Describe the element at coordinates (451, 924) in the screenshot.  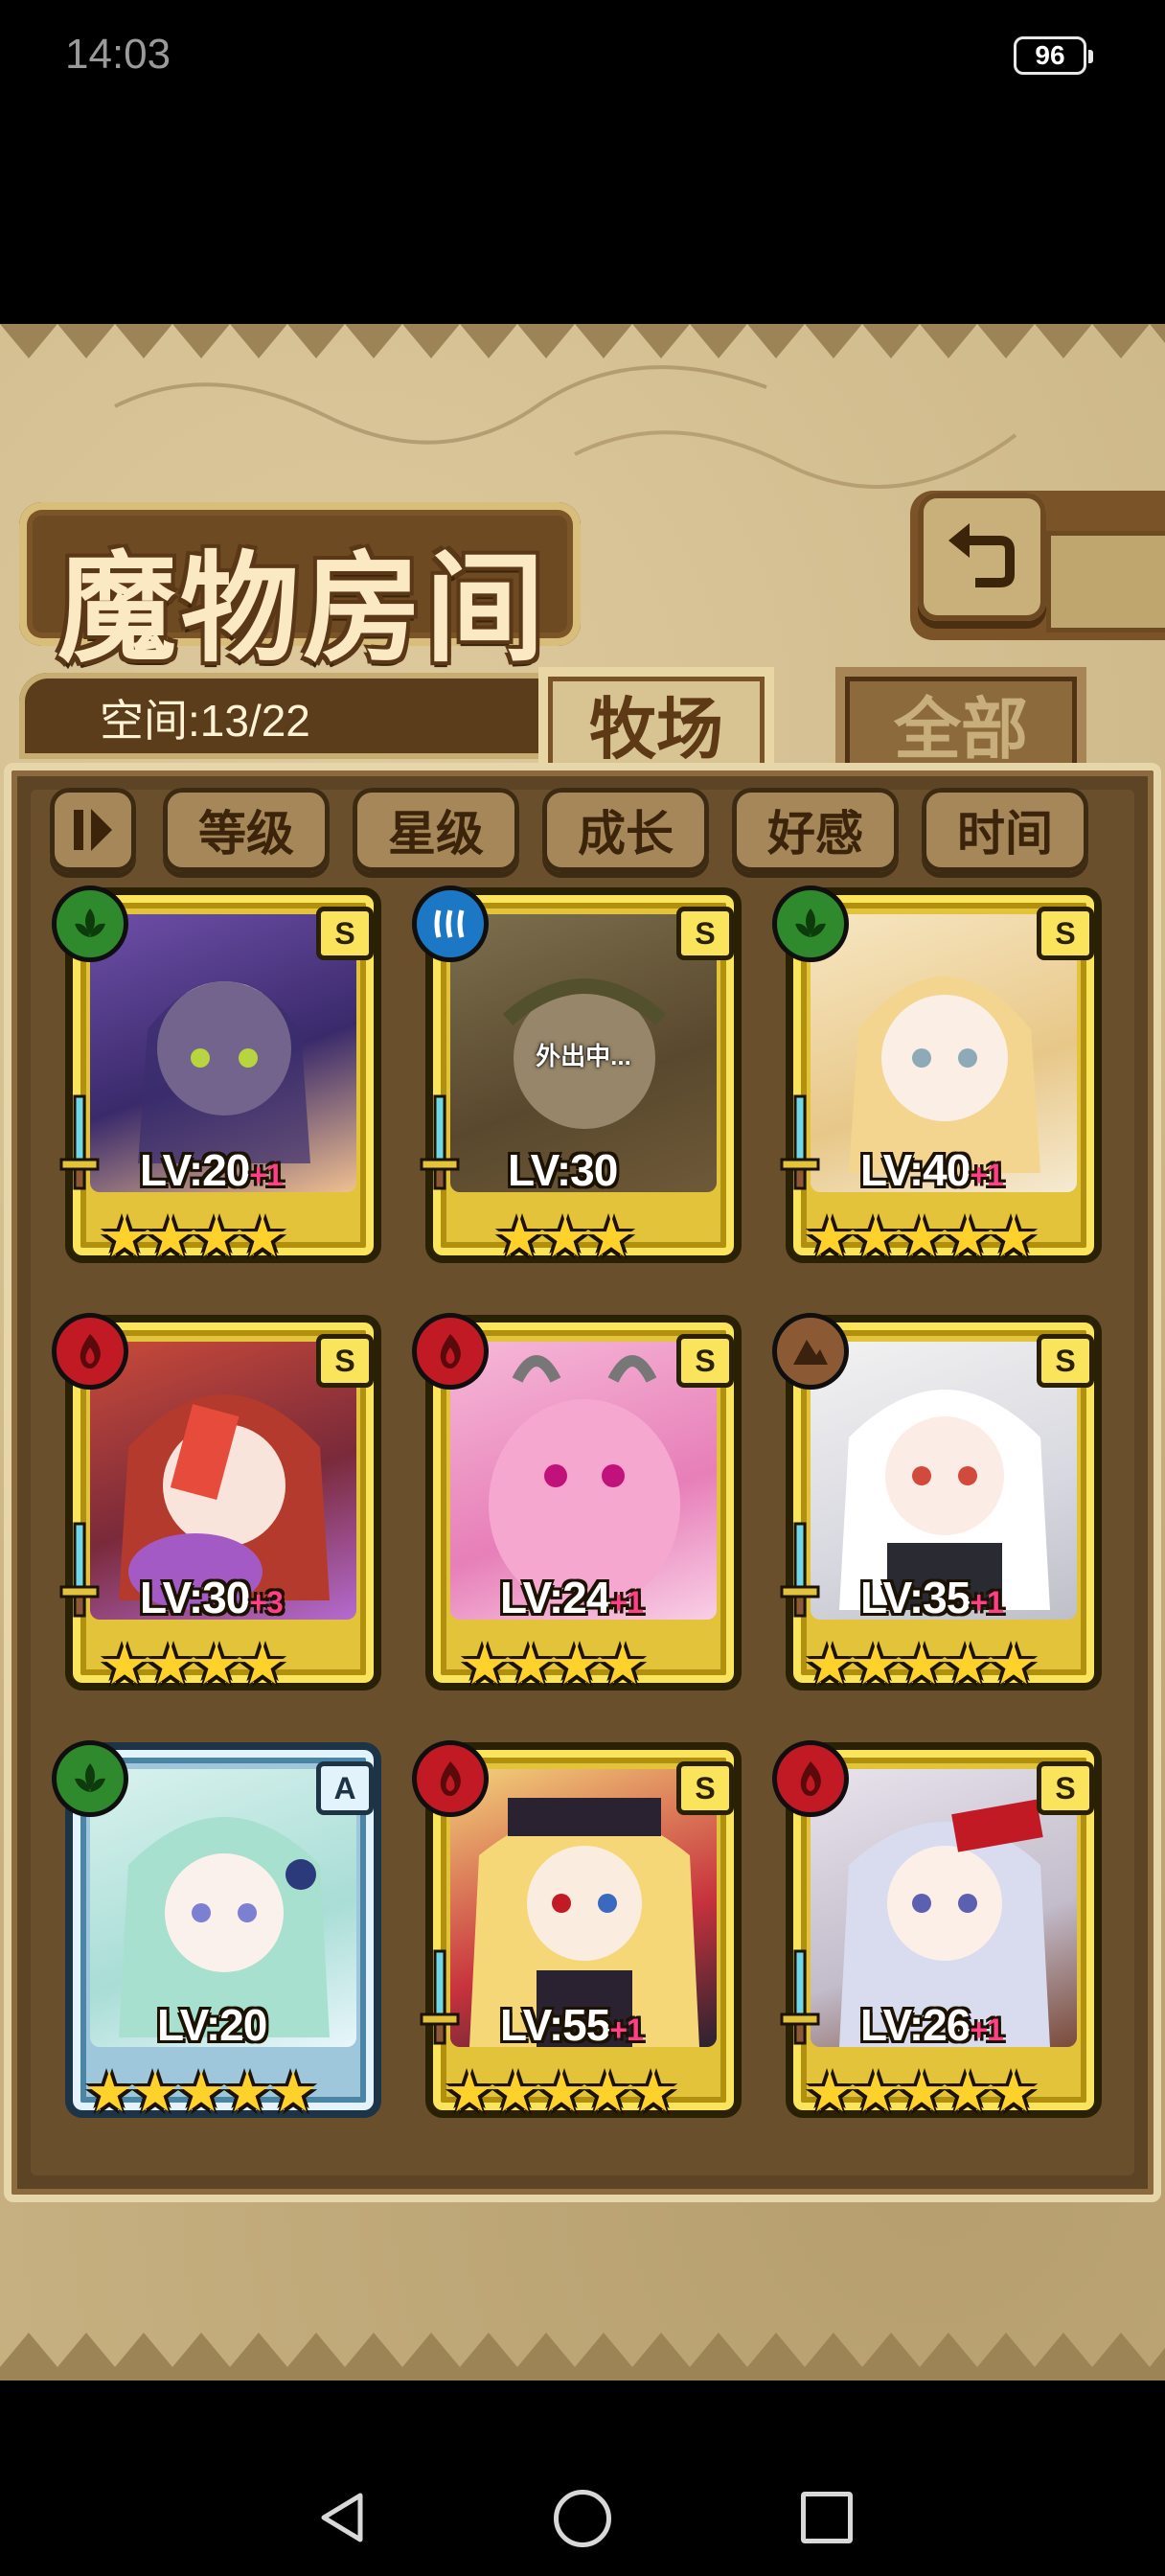
I see `water-element-icon` at that location.